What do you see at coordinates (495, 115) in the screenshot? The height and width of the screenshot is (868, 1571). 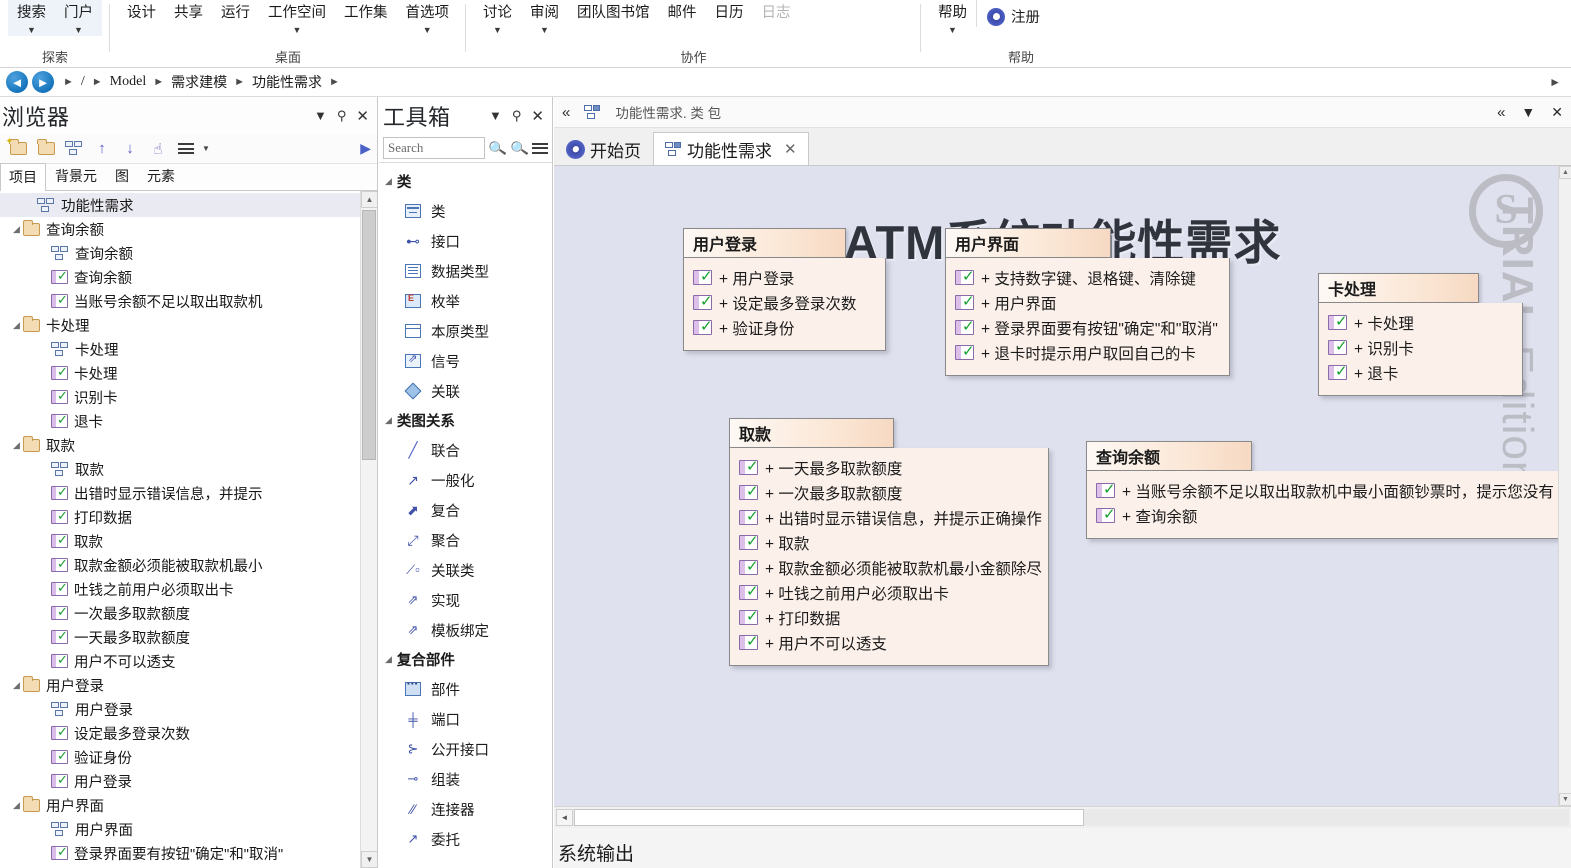 I see `toolbox-menu-chevron-icon: ▼` at bounding box center [495, 115].